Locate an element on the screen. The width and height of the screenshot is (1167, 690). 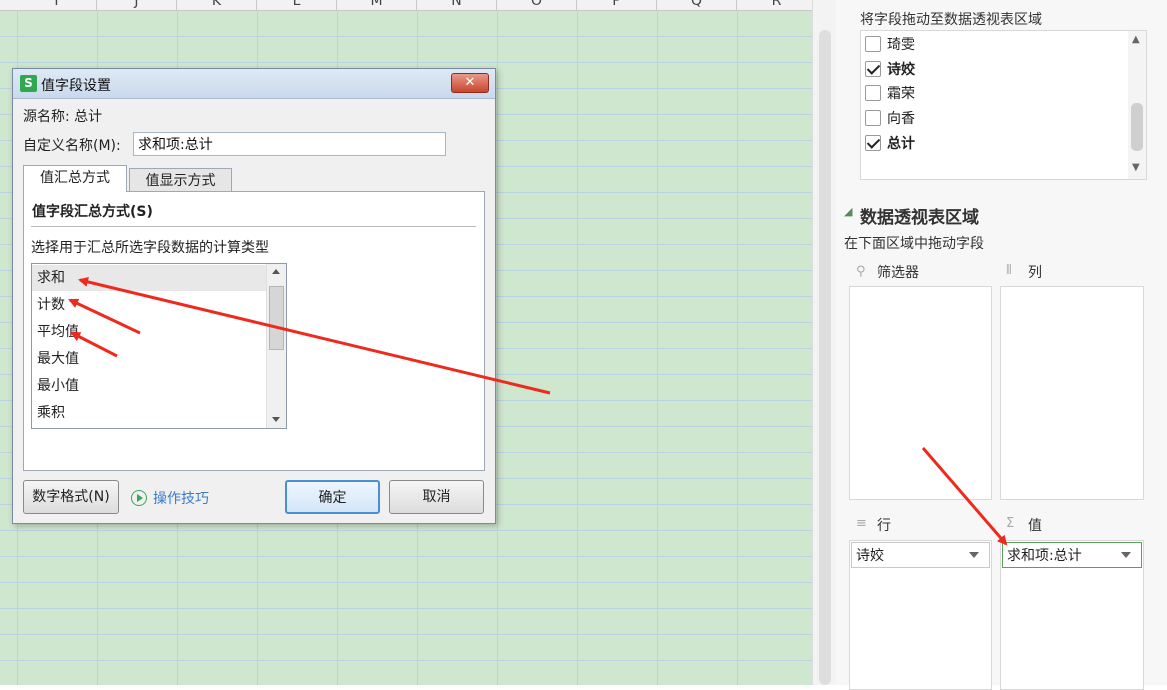
number-format-button: 数字格式(N) is located at coordinates (71, 497).